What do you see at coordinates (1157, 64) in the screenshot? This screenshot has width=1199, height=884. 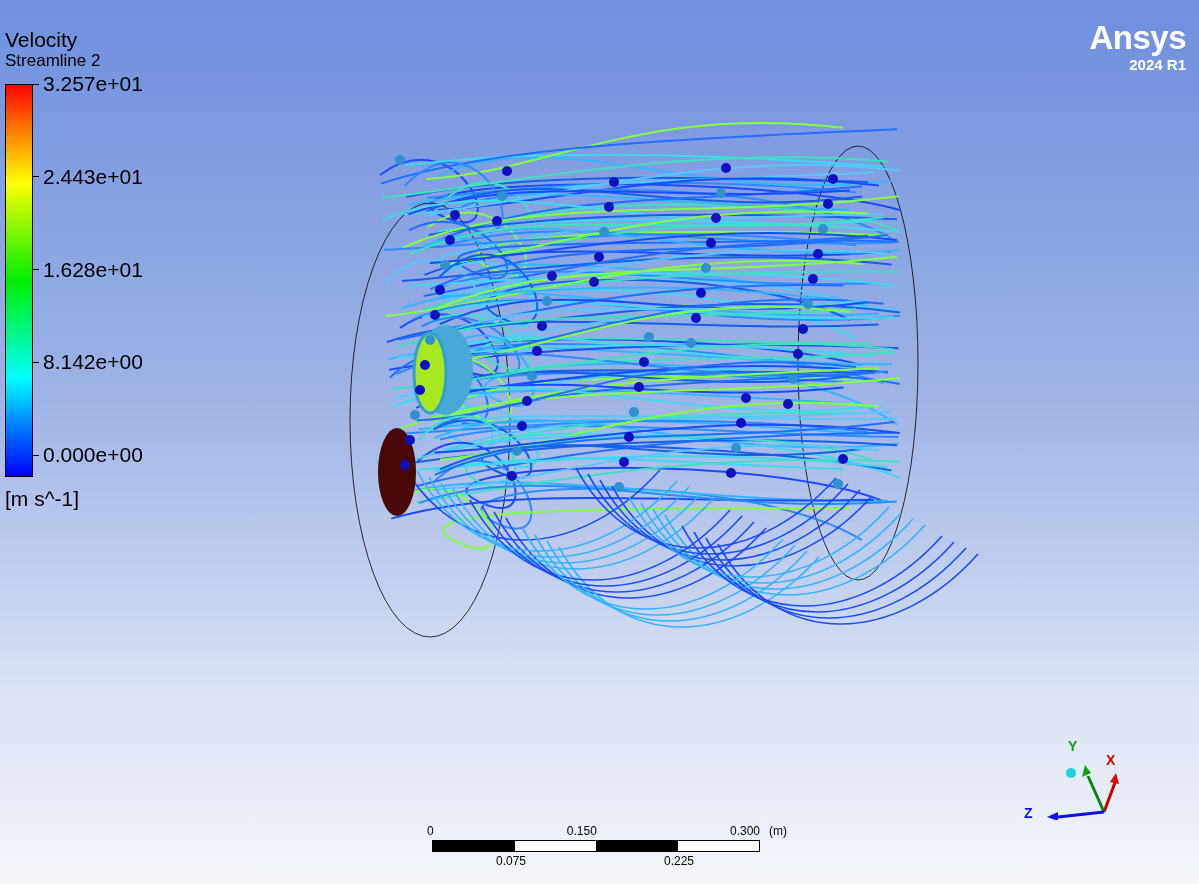 I see `version-label: 2024 R1` at bounding box center [1157, 64].